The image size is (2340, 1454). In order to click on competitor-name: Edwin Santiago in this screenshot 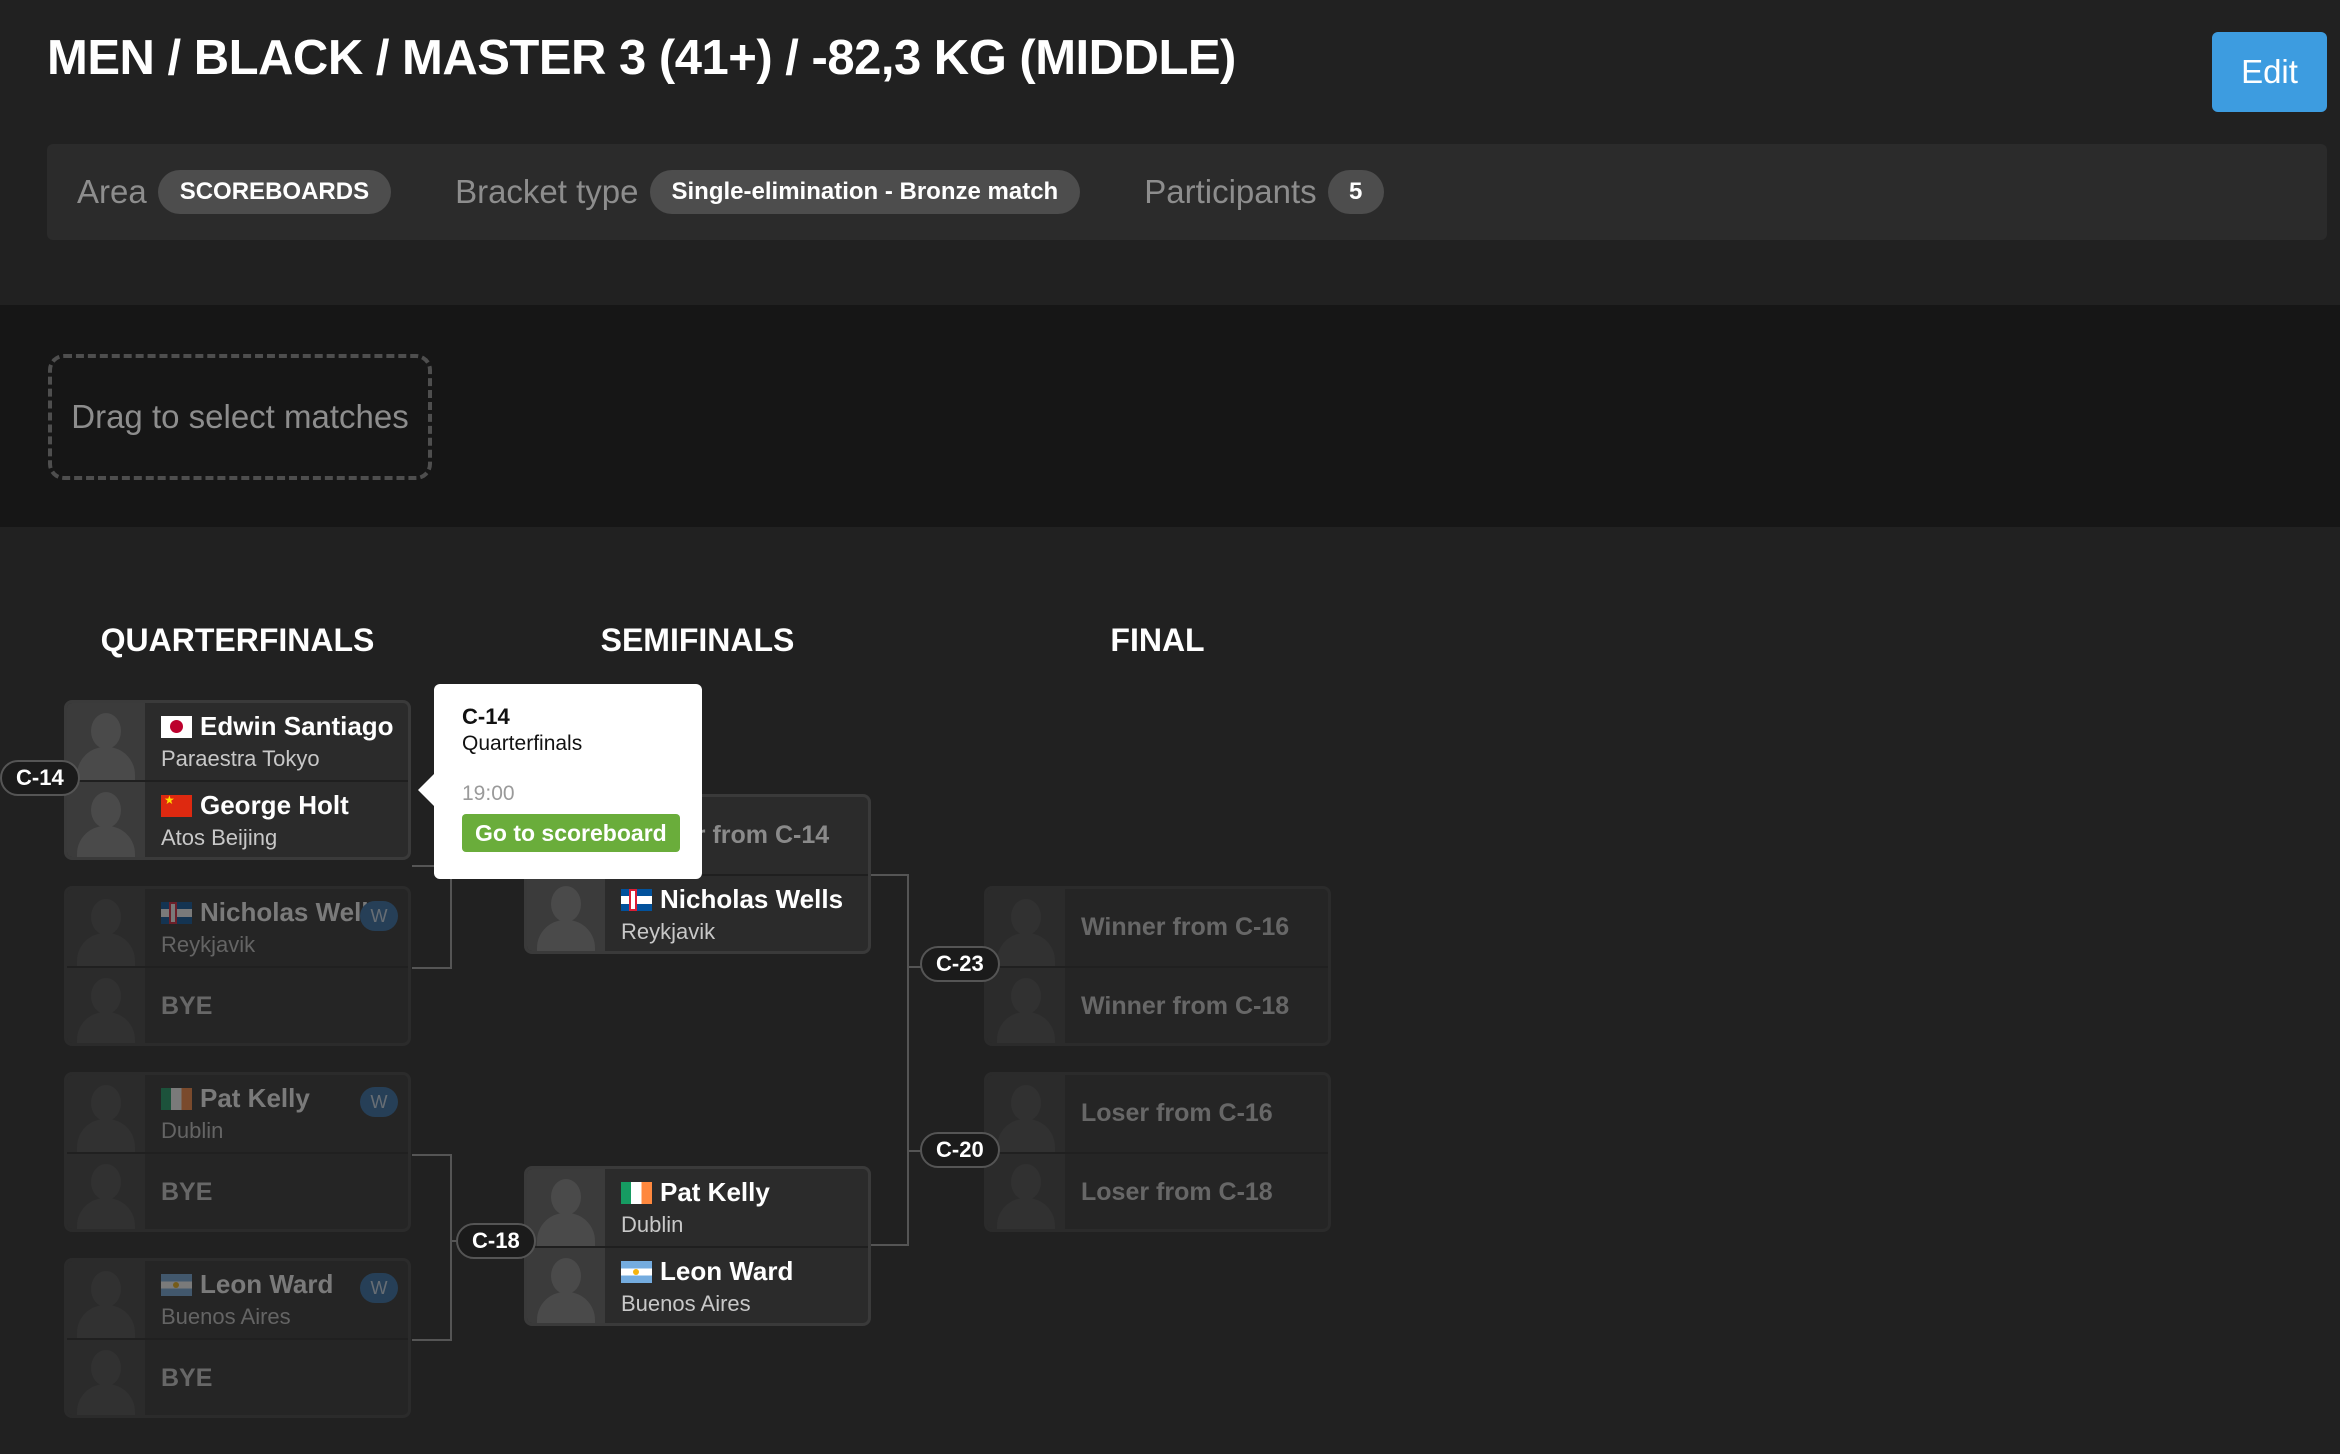, I will do `click(297, 726)`.